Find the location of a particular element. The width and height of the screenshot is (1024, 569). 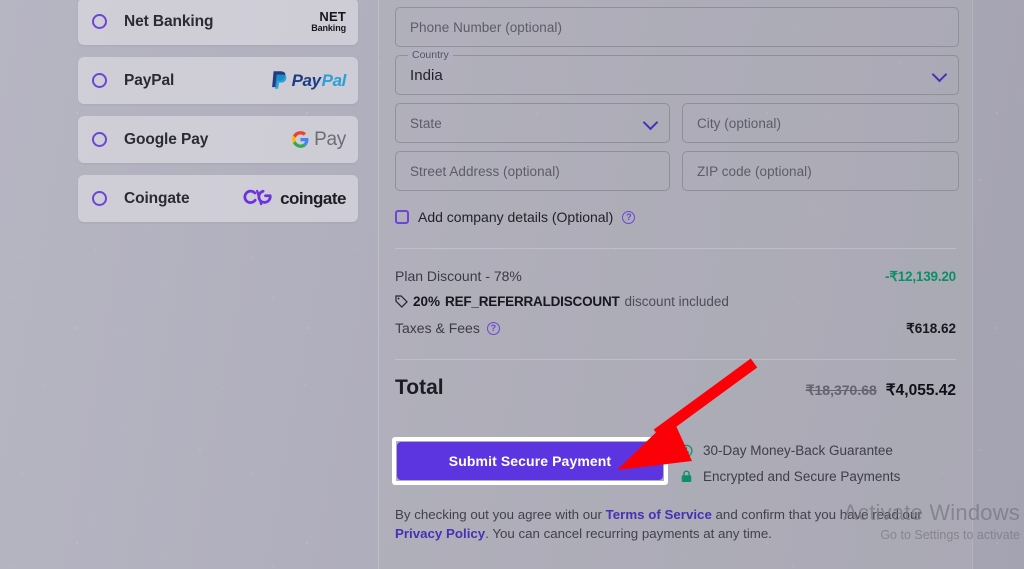

paypal-logo-text-2: Pal is located at coordinates (334, 80).